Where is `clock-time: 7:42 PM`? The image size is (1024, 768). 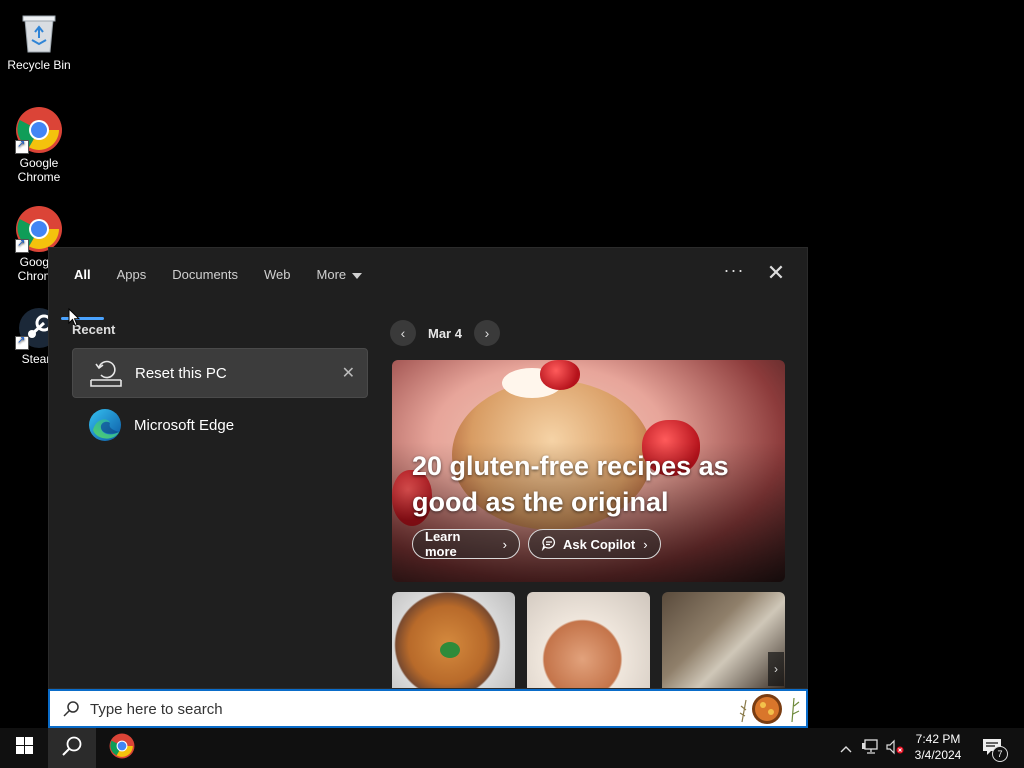
clock-time: 7:42 PM is located at coordinates (938, 739).